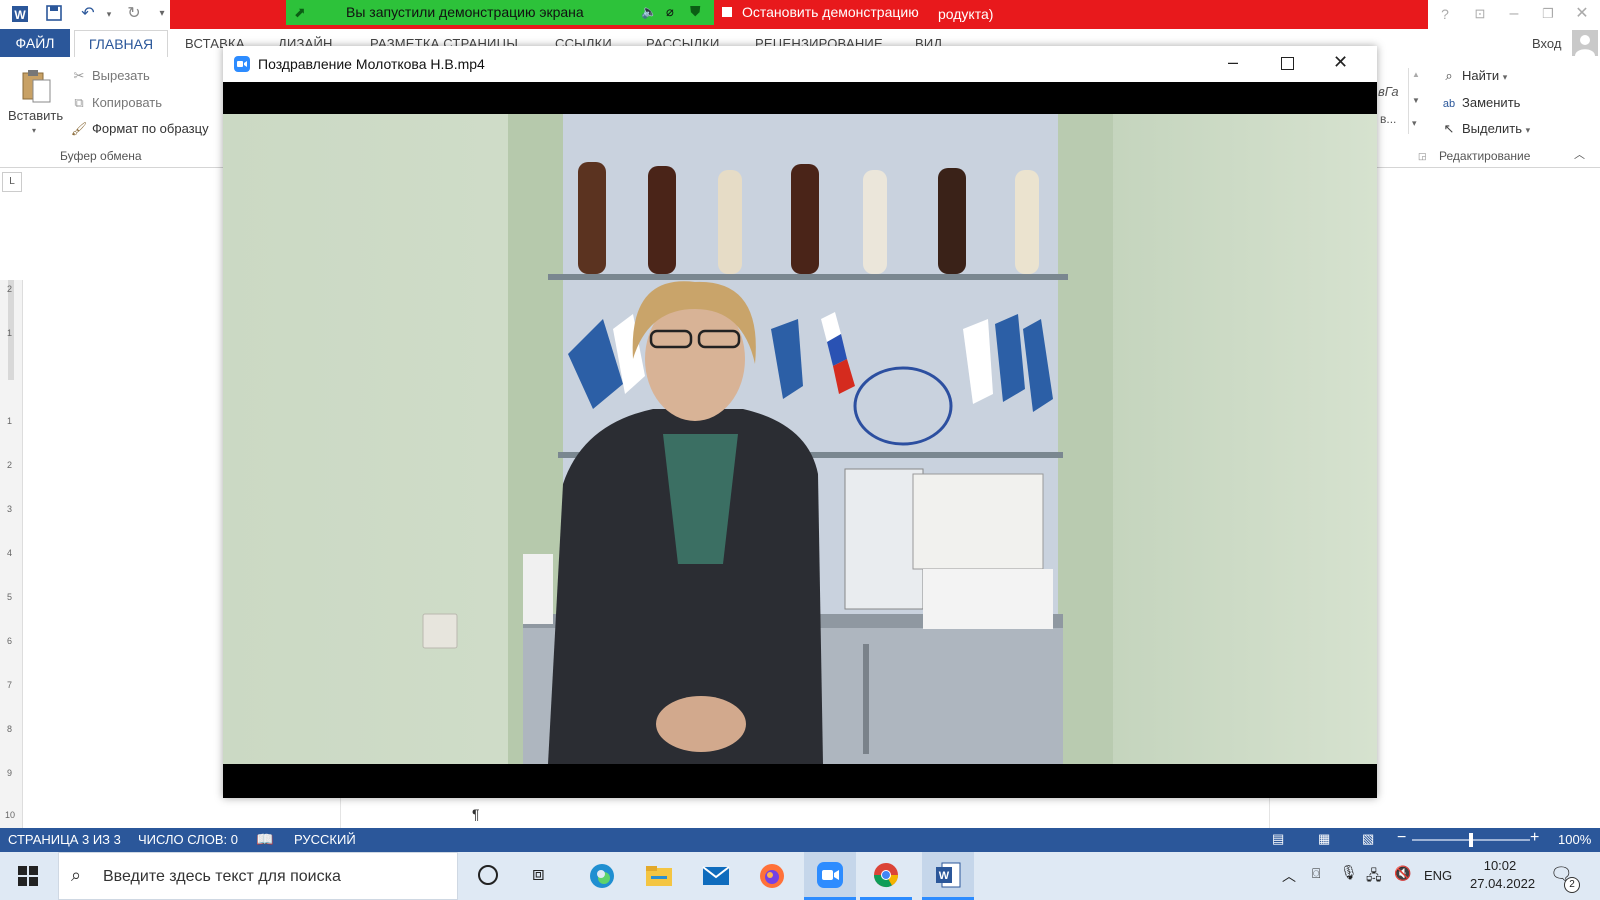 The width and height of the screenshot is (1600, 900). Describe the element at coordinates (1349, 872) in the screenshot. I see `microphone-icon: 🎙` at that location.